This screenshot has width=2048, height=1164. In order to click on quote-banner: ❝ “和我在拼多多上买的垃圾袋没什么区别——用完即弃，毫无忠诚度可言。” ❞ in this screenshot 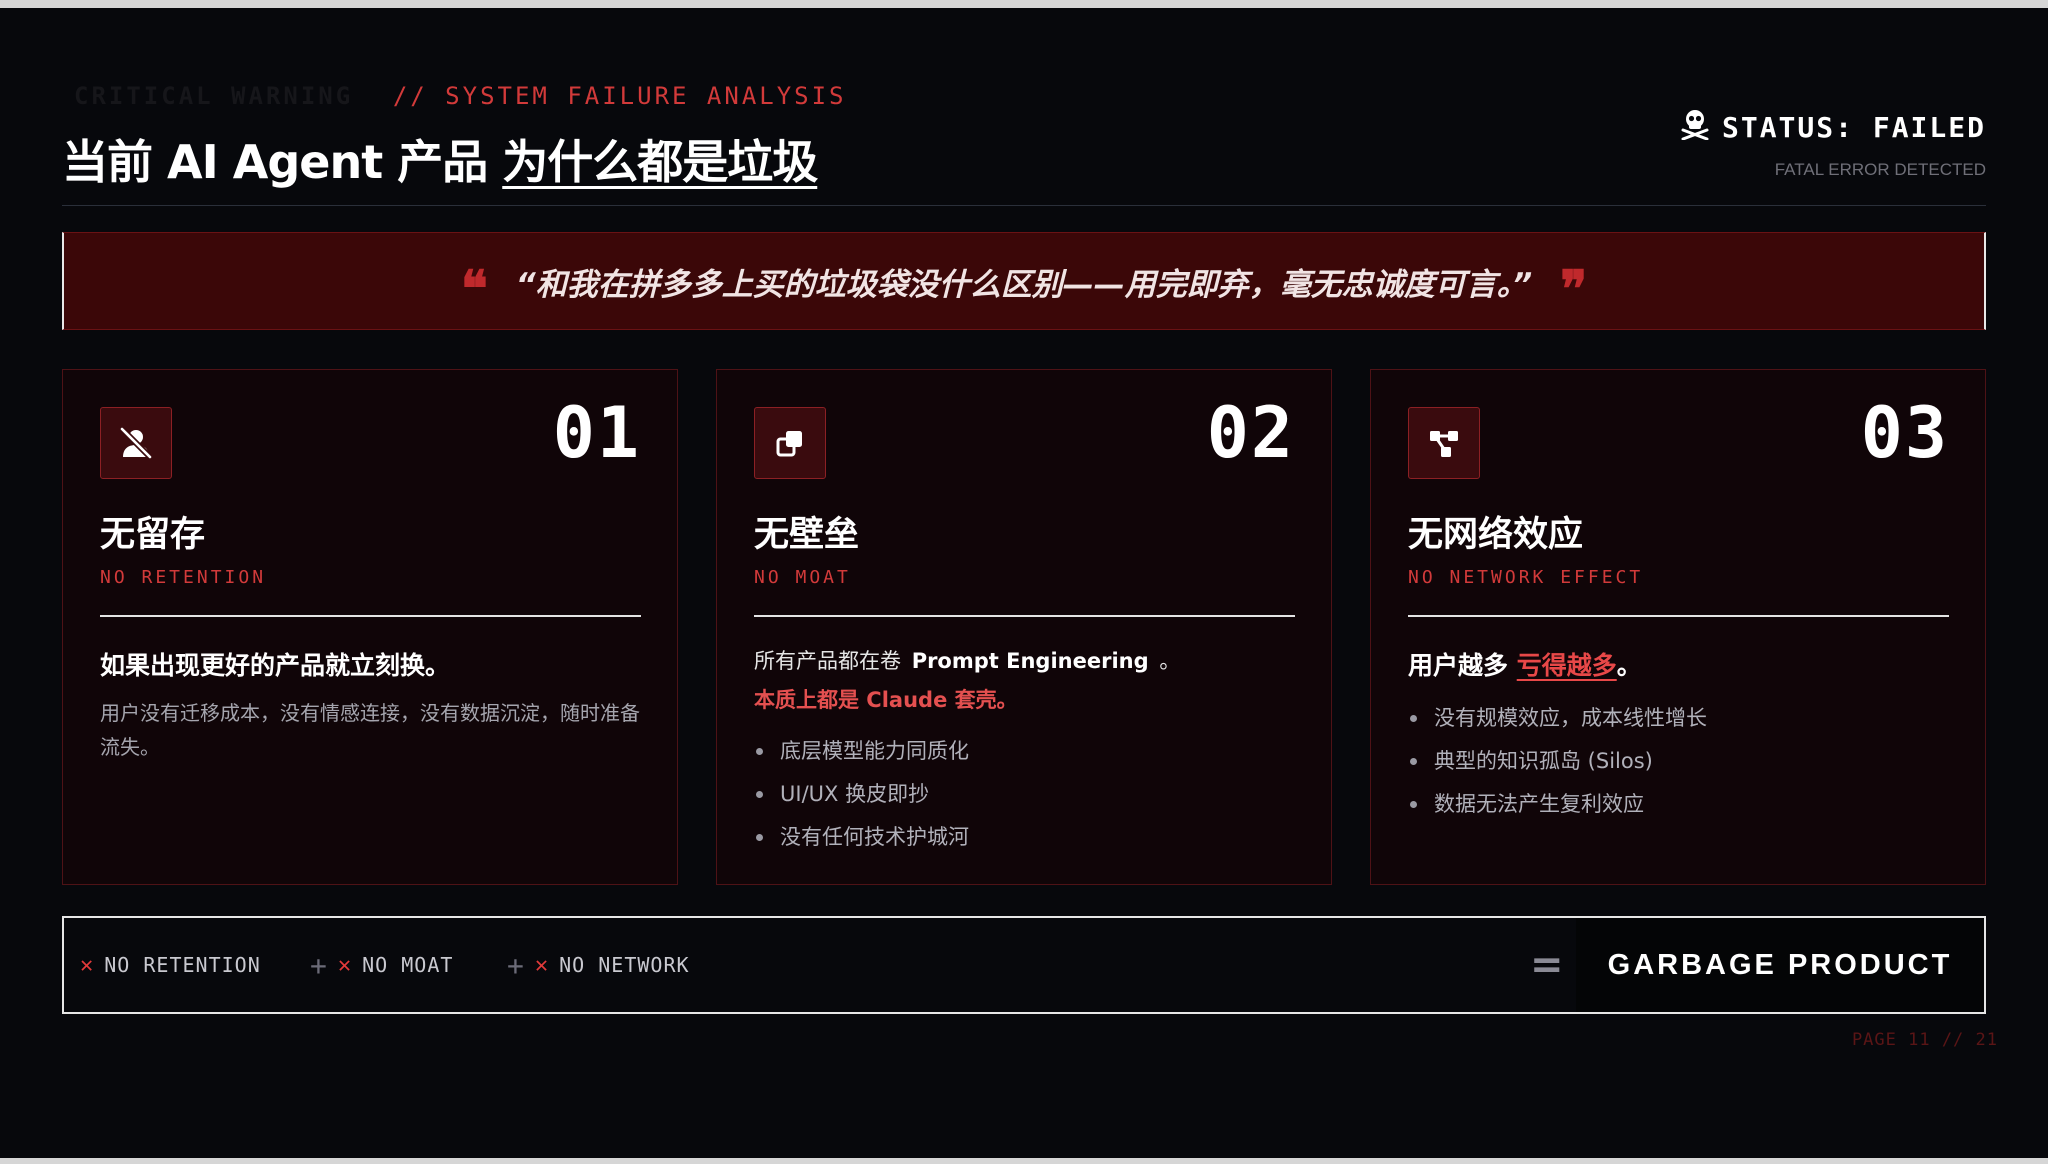, I will do `click(1024, 281)`.